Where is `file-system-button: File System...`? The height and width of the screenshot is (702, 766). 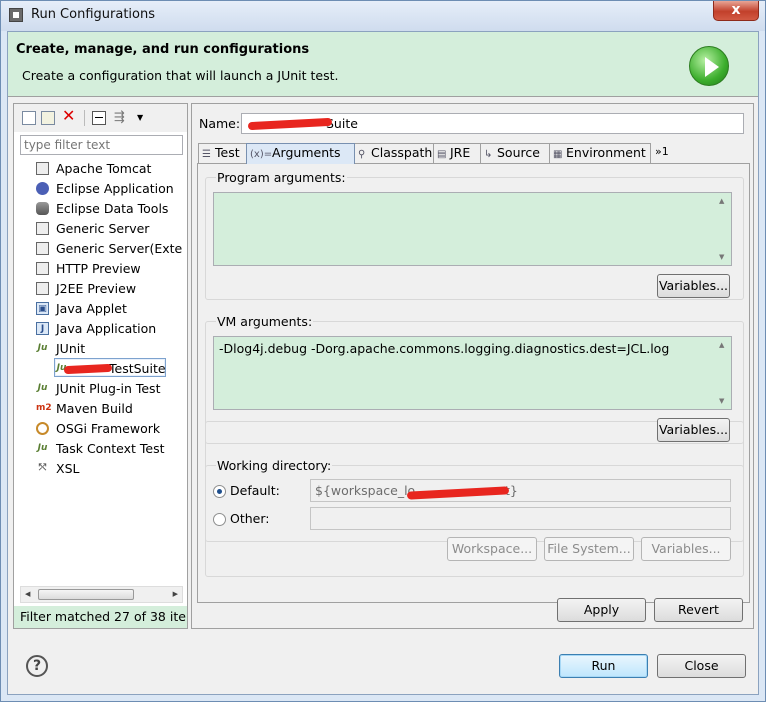
file-system-button: File System... is located at coordinates (589, 549).